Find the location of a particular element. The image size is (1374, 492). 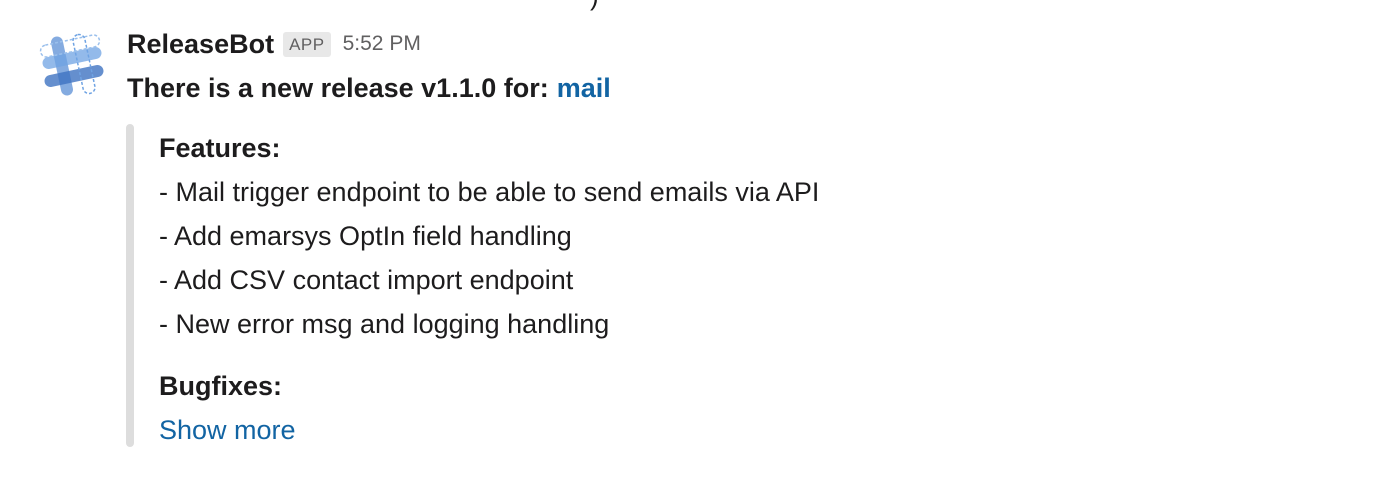

feature-item: - Add CSV contact import endpoint is located at coordinates (366, 280).